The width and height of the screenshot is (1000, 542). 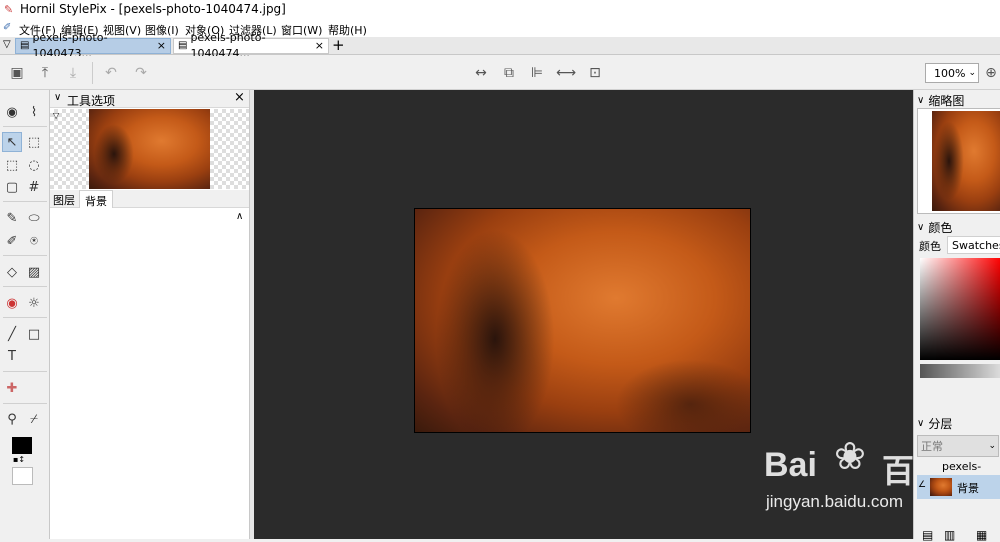 What do you see at coordinates (17, 73) in the screenshot?
I see `new-document-icon: ▣` at bounding box center [17, 73].